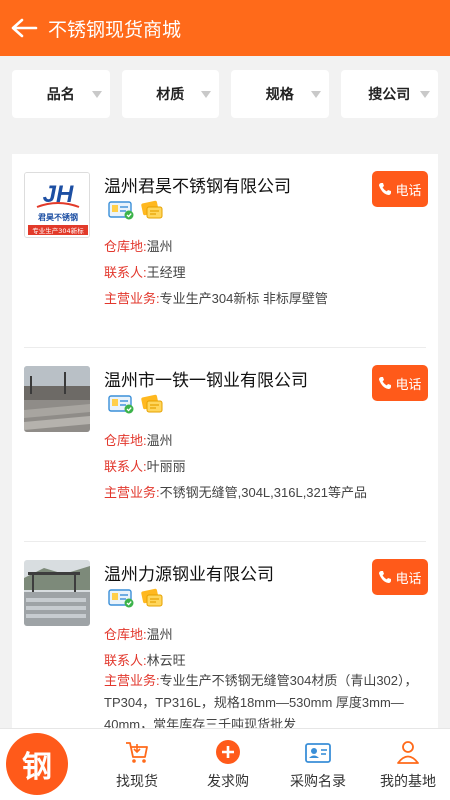 This screenshot has height=800, width=450. Describe the element at coordinates (137, 781) in the screenshot. I see `tab-label: 找现货` at that location.